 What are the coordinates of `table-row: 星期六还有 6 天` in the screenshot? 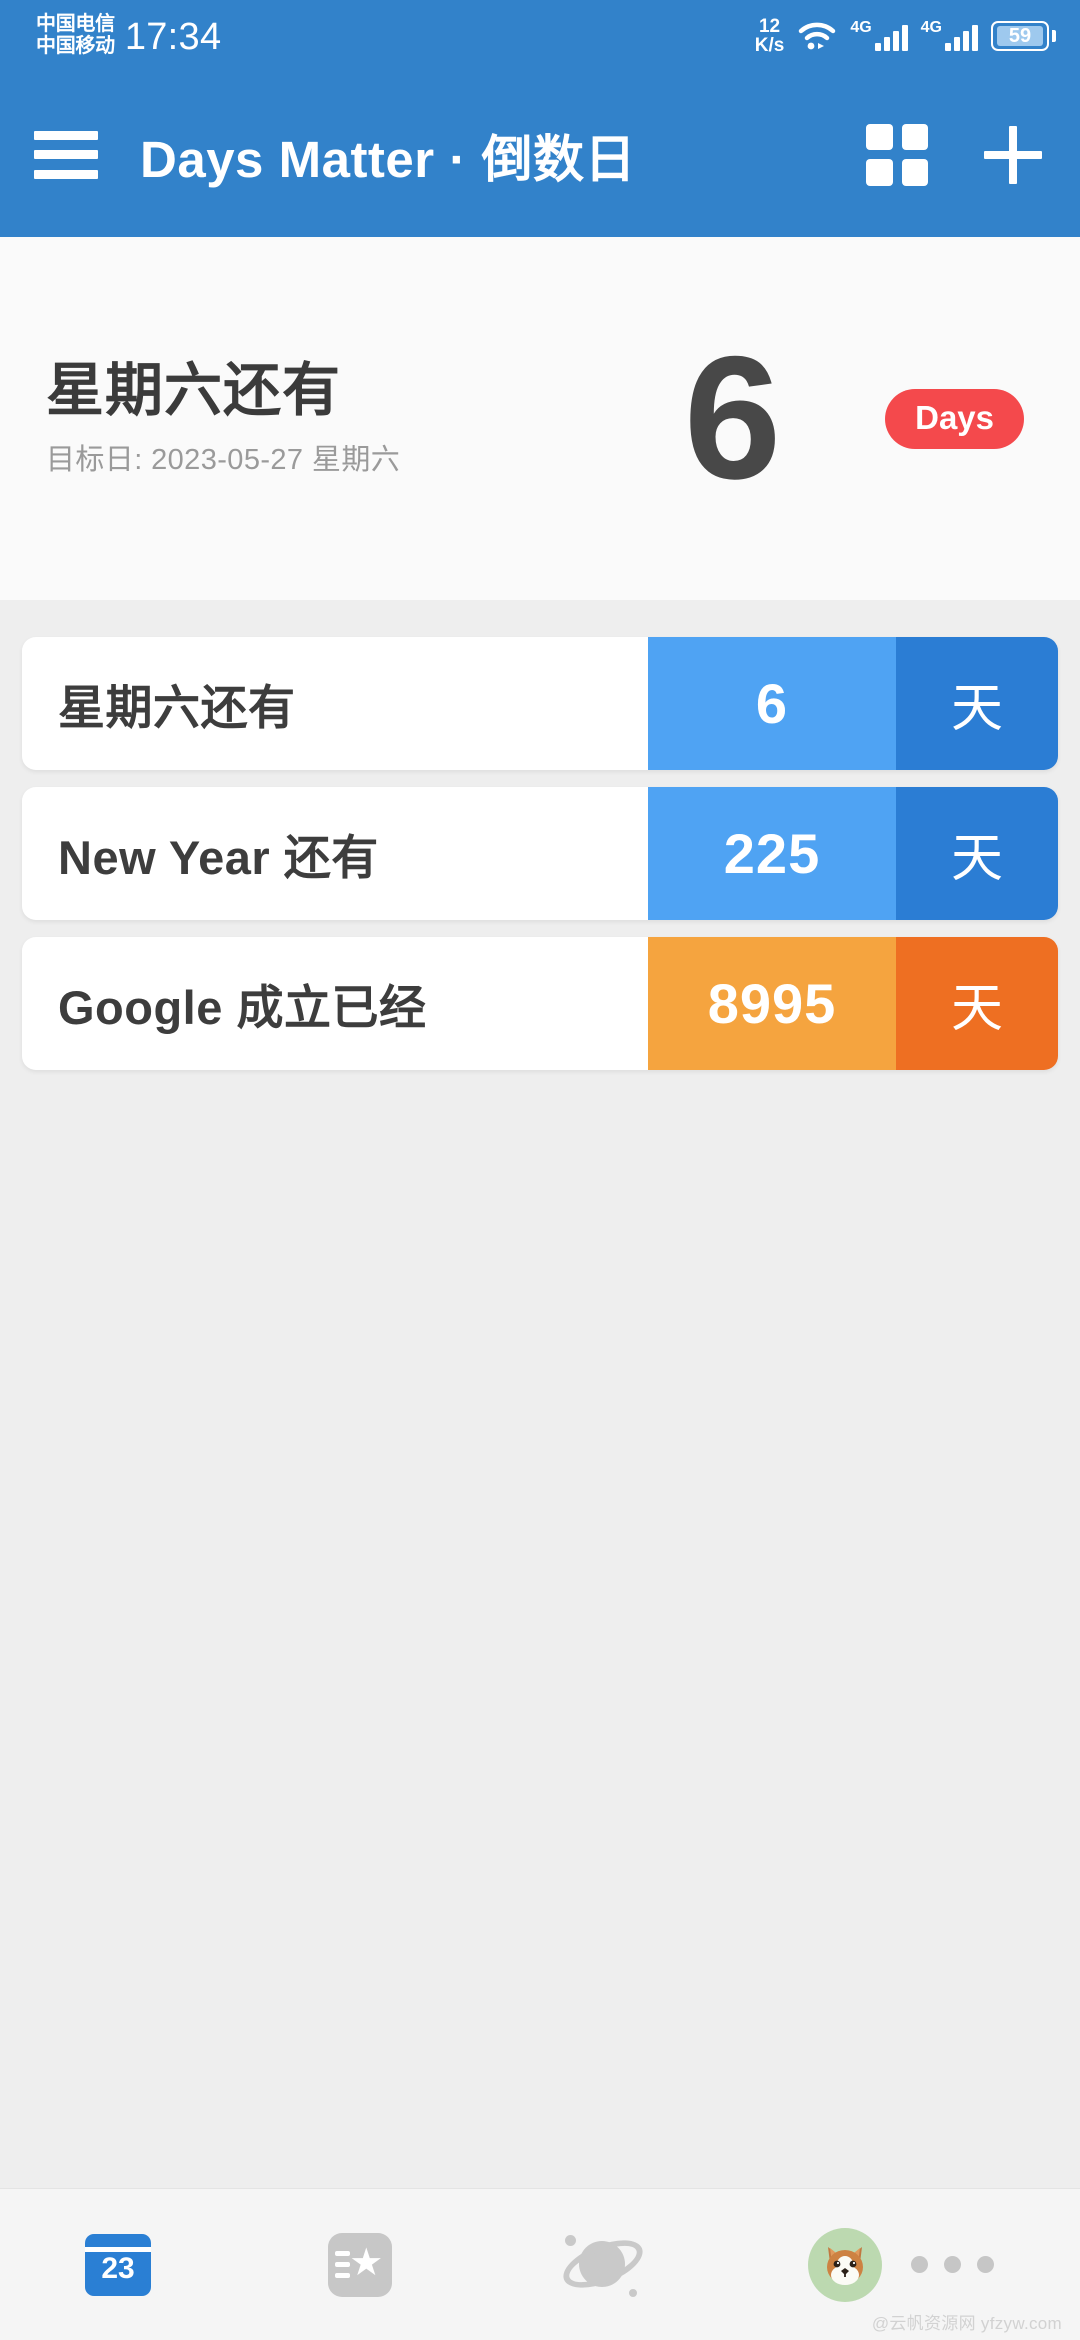 It's located at (540, 703).